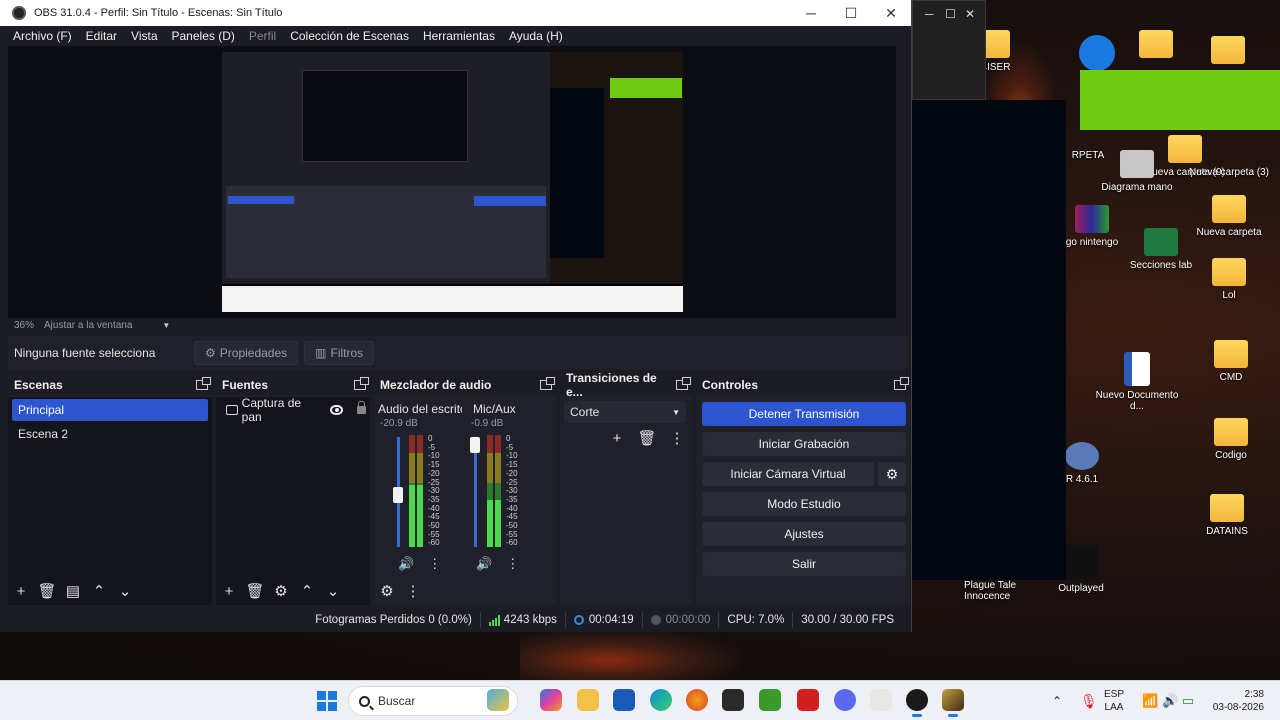 This screenshot has height=720, width=1280. I want to click on desktop-icon-app, so click(1097, 55).